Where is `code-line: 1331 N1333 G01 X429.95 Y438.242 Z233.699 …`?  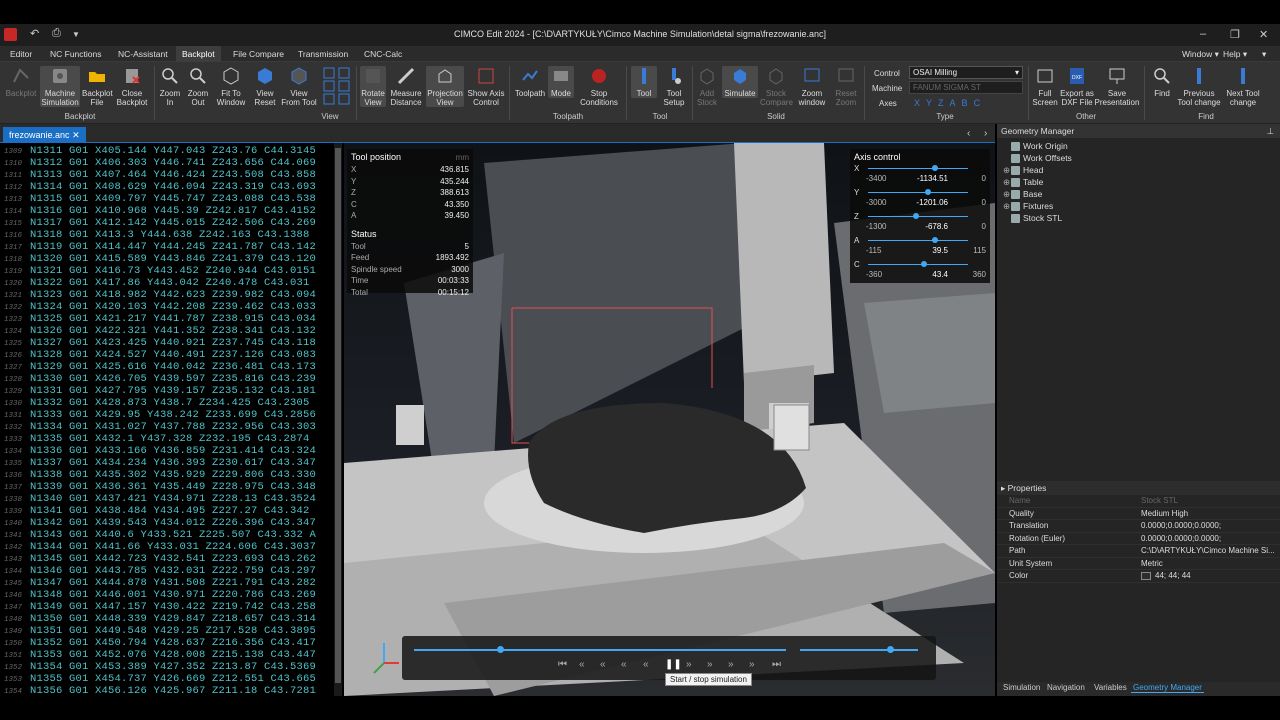
code-line: 1331 N1333 G01 X429.95 Y438.242 Z233.699 … is located at coordinates (158, 415).